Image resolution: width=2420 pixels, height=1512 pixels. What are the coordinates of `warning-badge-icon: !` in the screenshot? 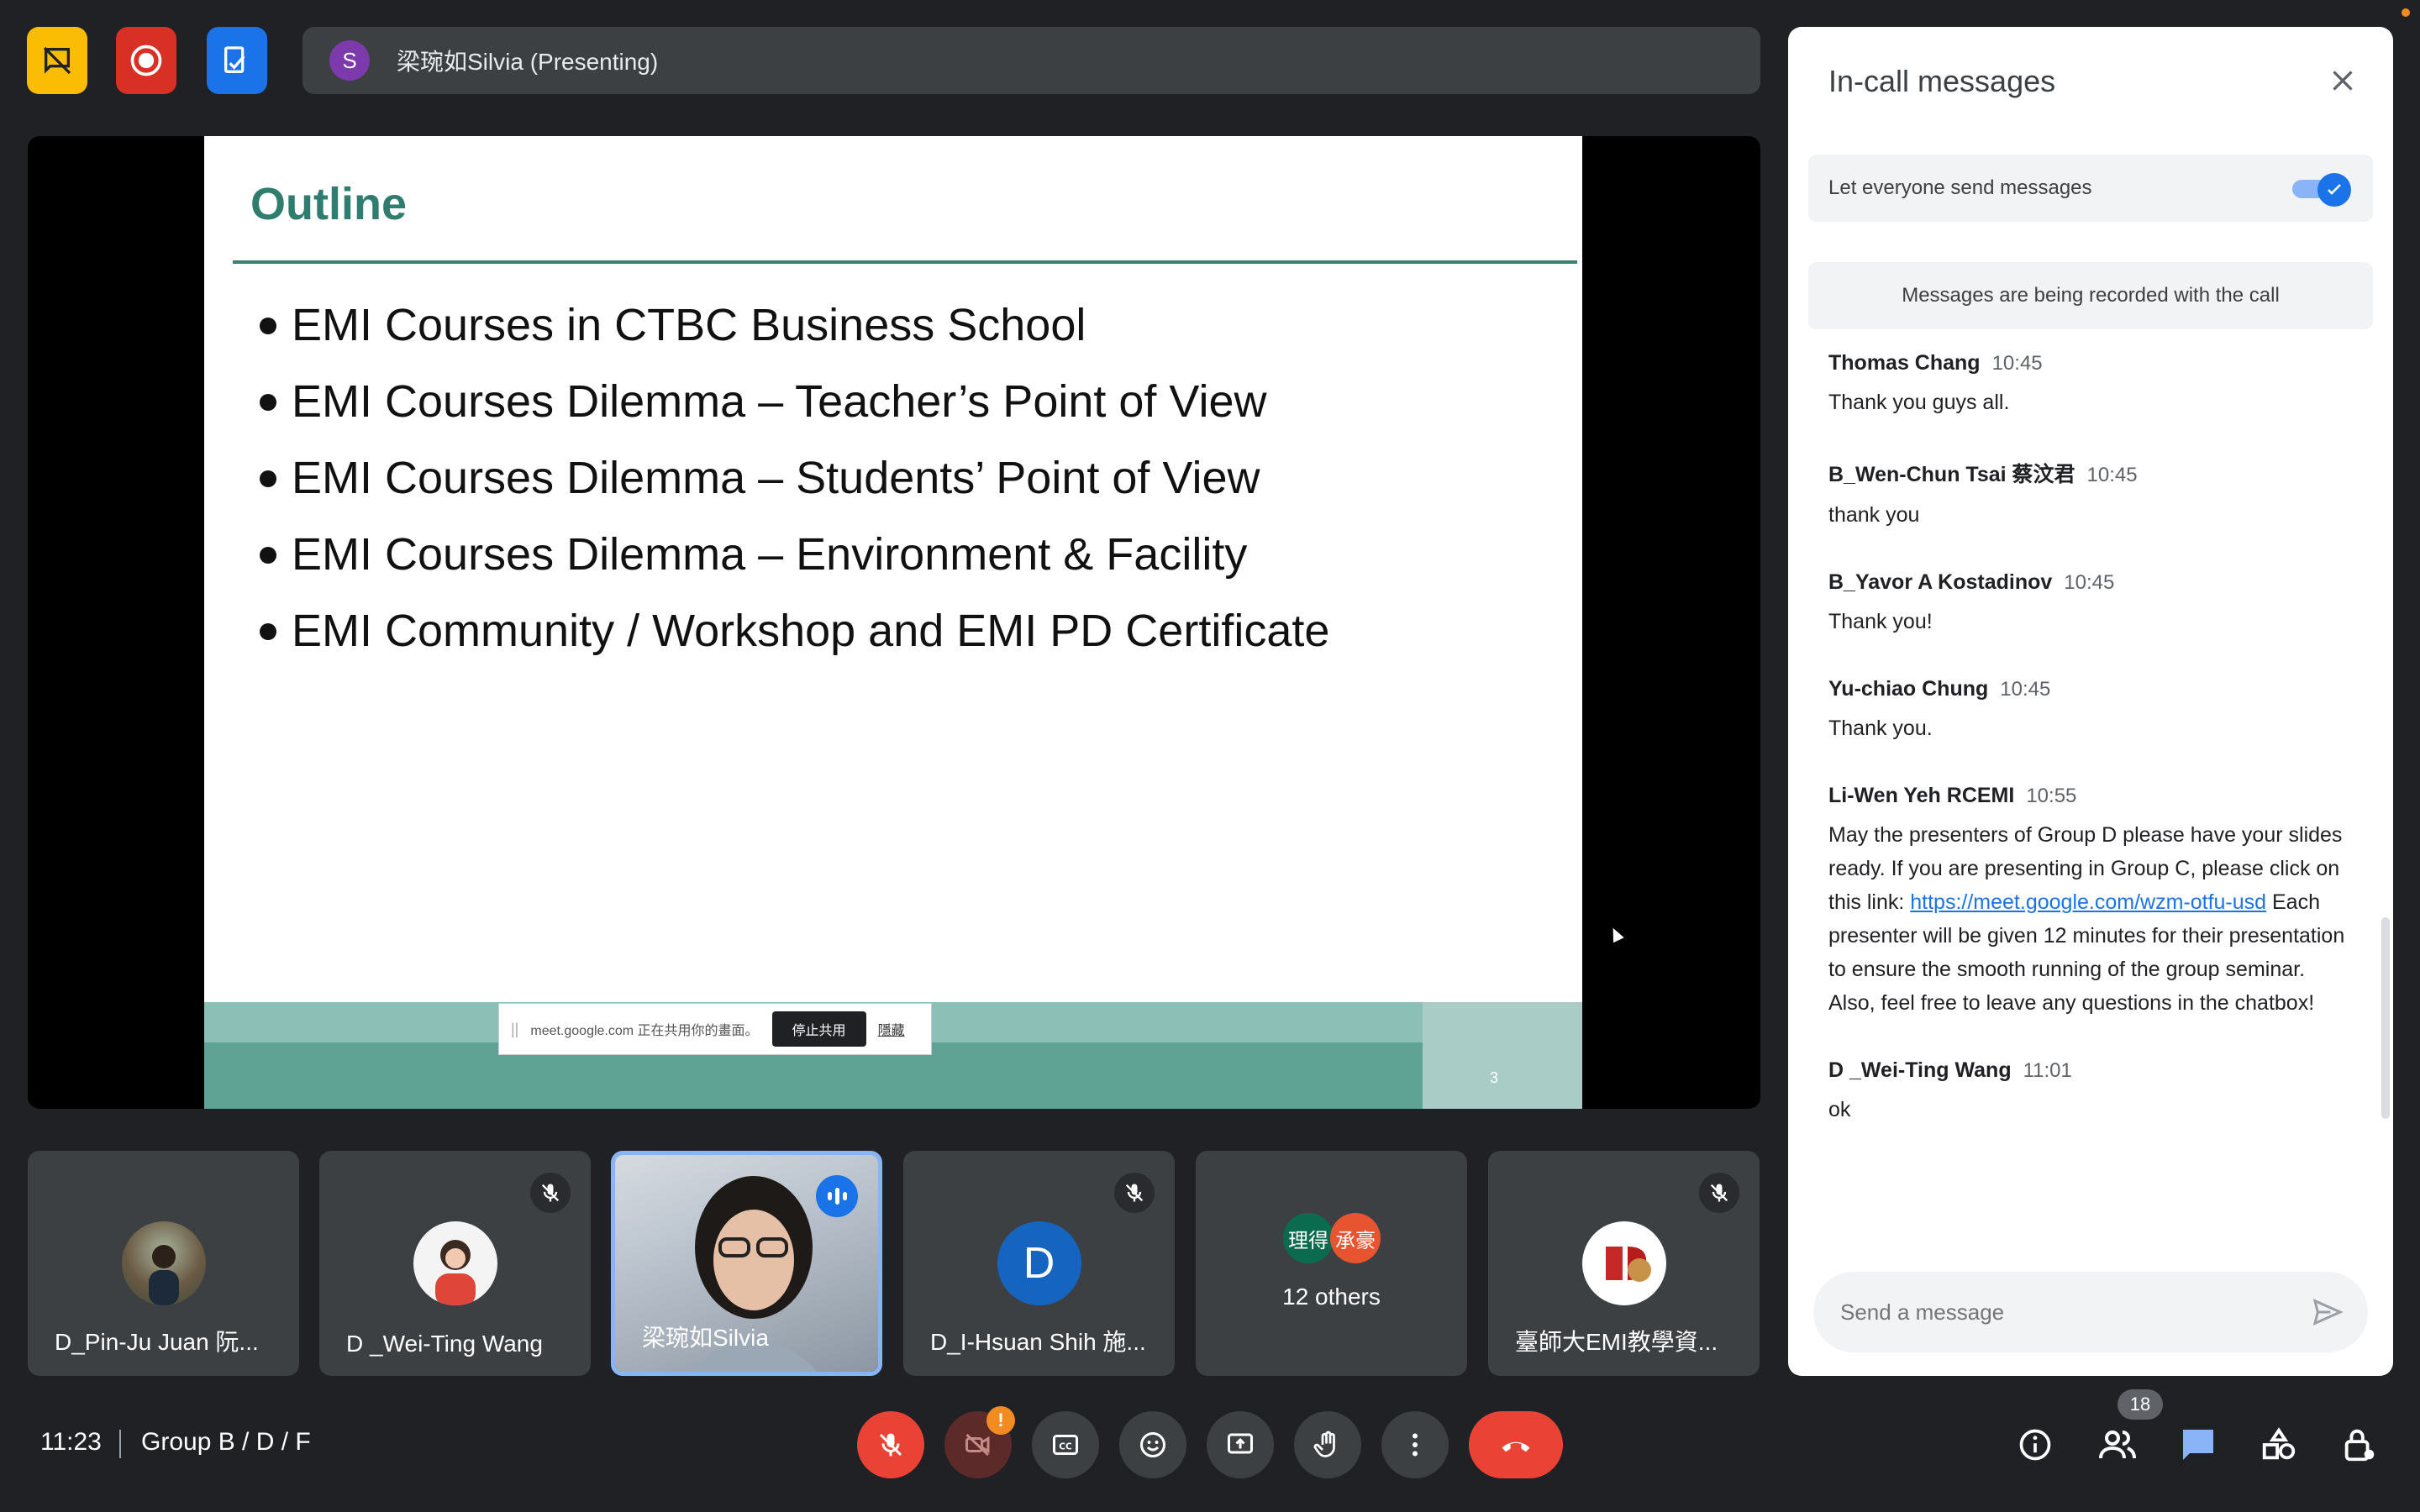 It's located at (1000, 1420).